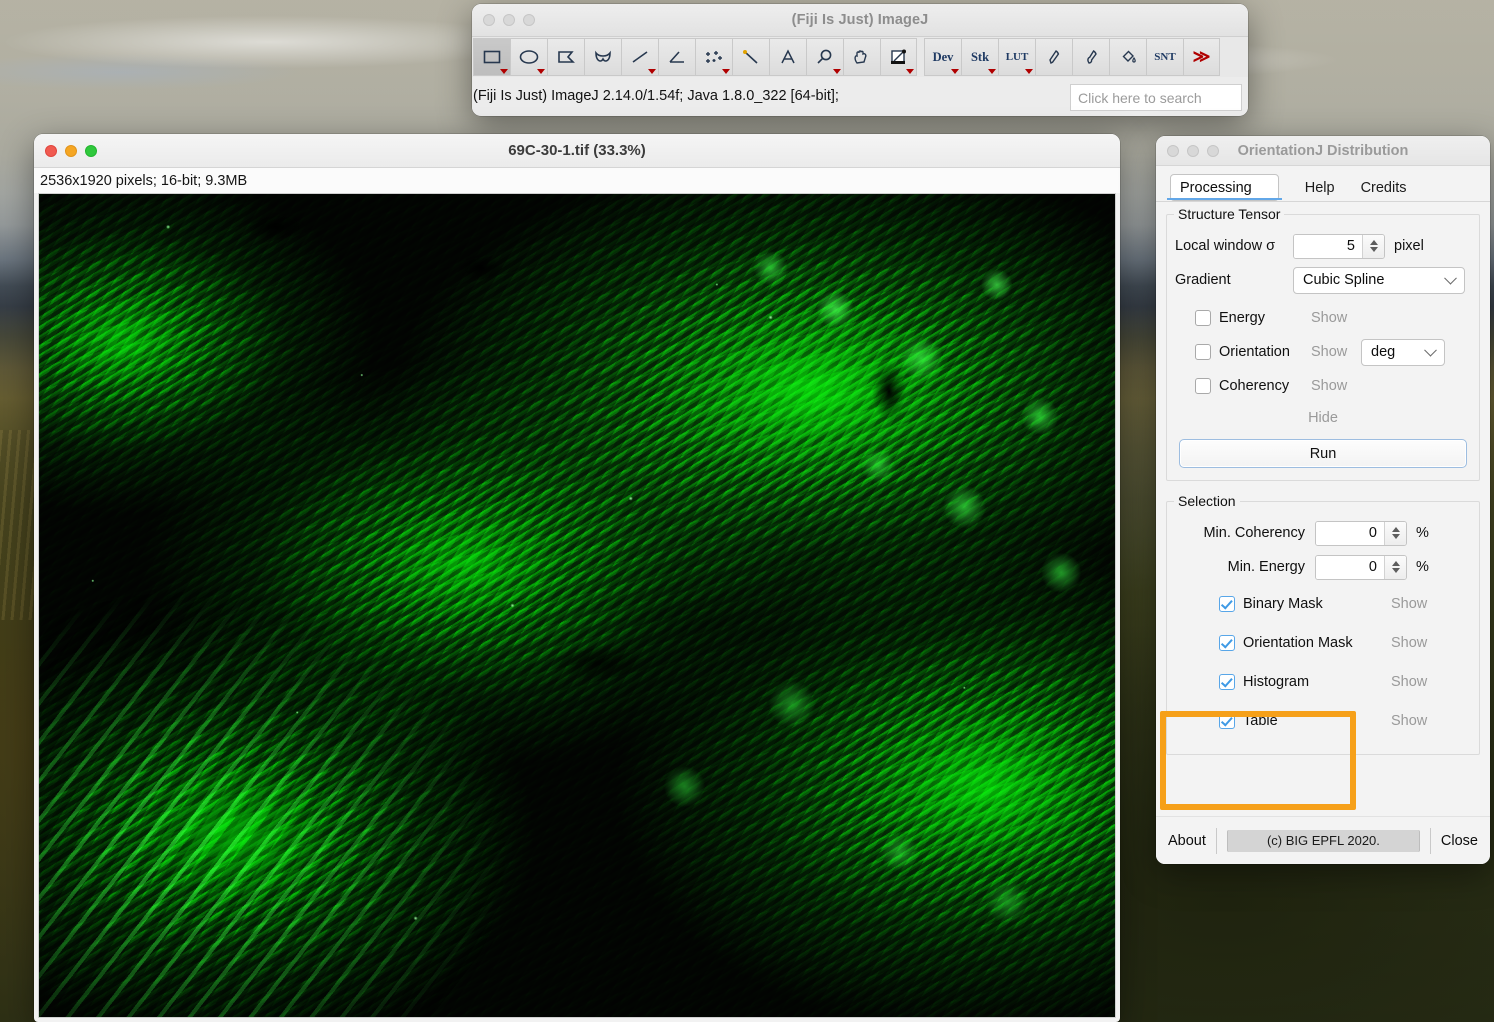 This screenshot has height=1022, width=1494. I want to click on gradient-row: Gradient Cubic Spline, so click(1323, 280).